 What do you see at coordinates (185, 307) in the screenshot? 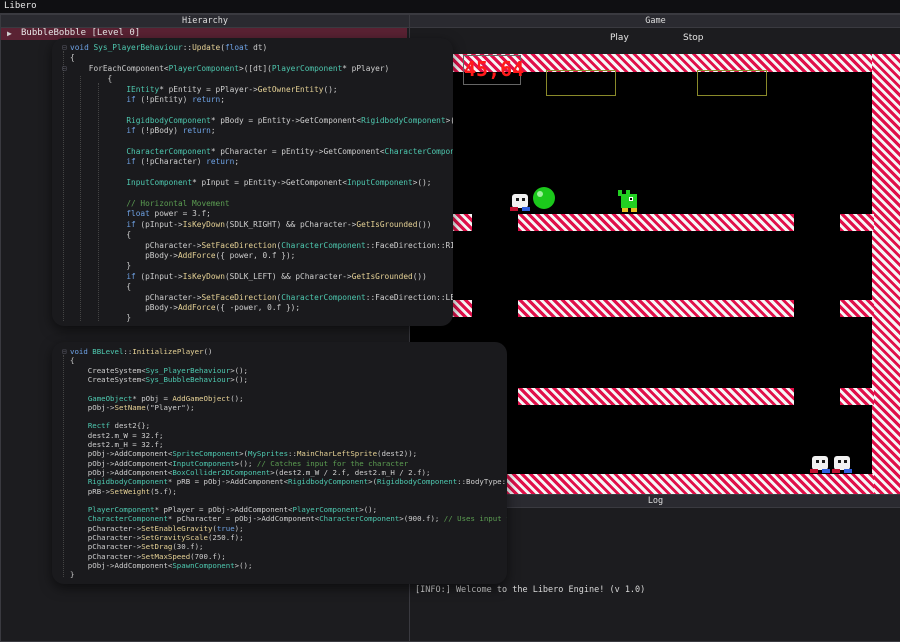
I see `code-line: pBody->AddForce({ -power, 0.f });` at bounding box center [185, 307].